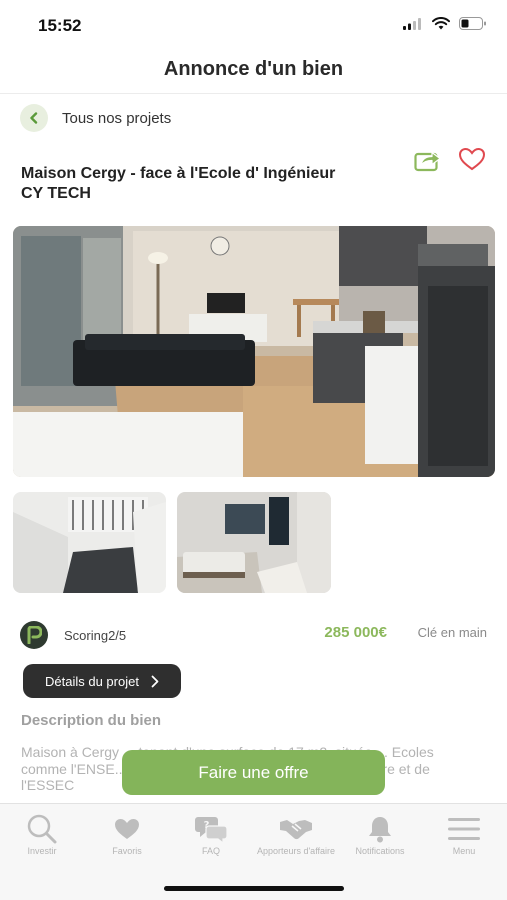 The image size is (507, 900). I want to click on handshake-icon, so click(296, 830).